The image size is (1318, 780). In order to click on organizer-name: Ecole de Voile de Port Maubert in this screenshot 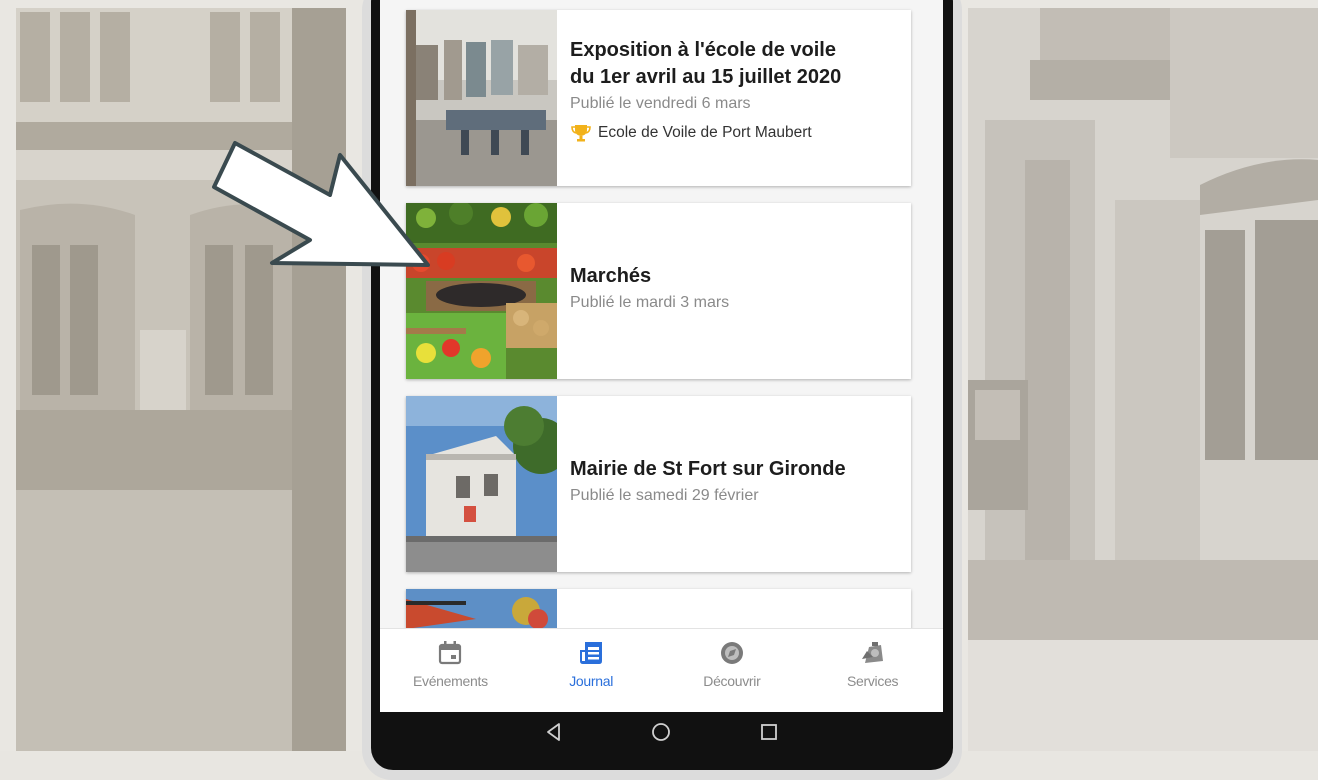, I will do `click(705, 132)`.